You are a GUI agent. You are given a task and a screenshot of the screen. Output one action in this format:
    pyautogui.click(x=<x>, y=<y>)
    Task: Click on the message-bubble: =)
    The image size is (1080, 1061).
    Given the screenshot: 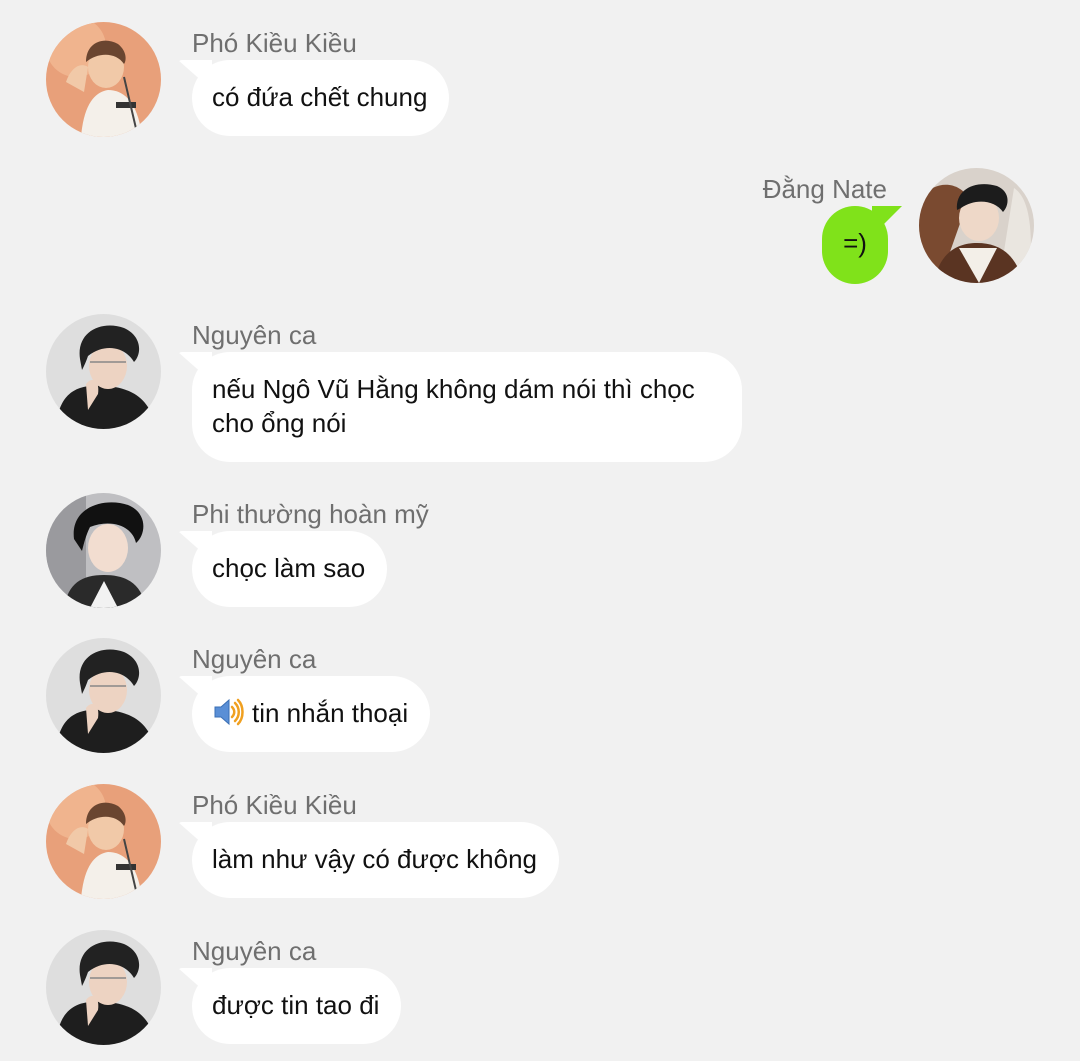 What is the action you would take?
    pyautogui.click(x=855, y=245)
    